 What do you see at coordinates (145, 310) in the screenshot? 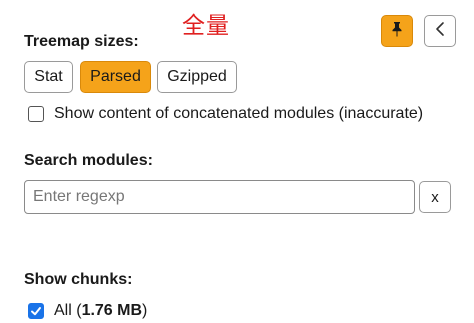
I see `chunk-all-close: )` at bounding box center [145, 310].